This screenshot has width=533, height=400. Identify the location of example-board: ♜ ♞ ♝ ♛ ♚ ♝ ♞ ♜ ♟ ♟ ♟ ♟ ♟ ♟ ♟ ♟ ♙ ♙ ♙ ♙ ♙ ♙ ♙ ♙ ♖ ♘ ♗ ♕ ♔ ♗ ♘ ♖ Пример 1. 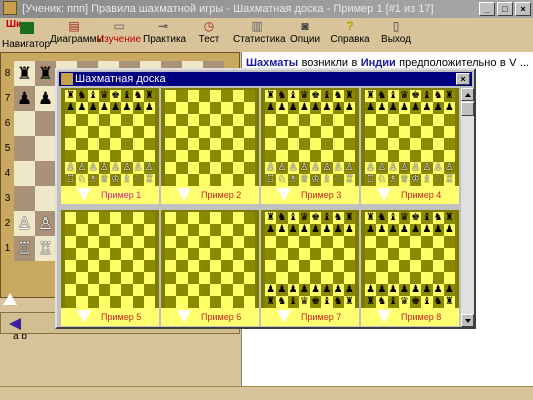
(110, 146).